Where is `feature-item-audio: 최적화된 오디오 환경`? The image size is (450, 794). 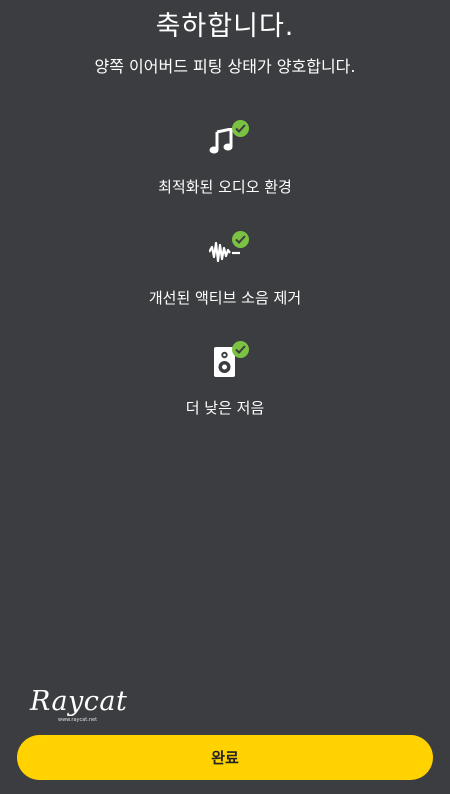 feature-item-audio: 최적화된 오디오 환경 is located at coordinates (225, 158).